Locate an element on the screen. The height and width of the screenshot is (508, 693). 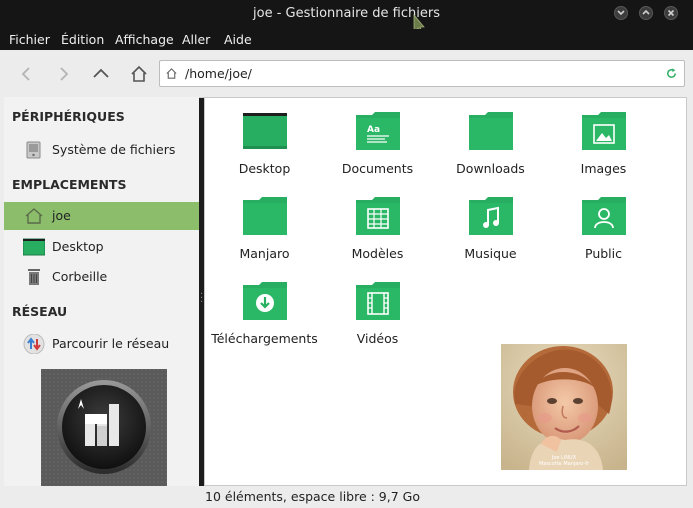
location-bar: /home/joe/ is located at coordinates (422, 73).